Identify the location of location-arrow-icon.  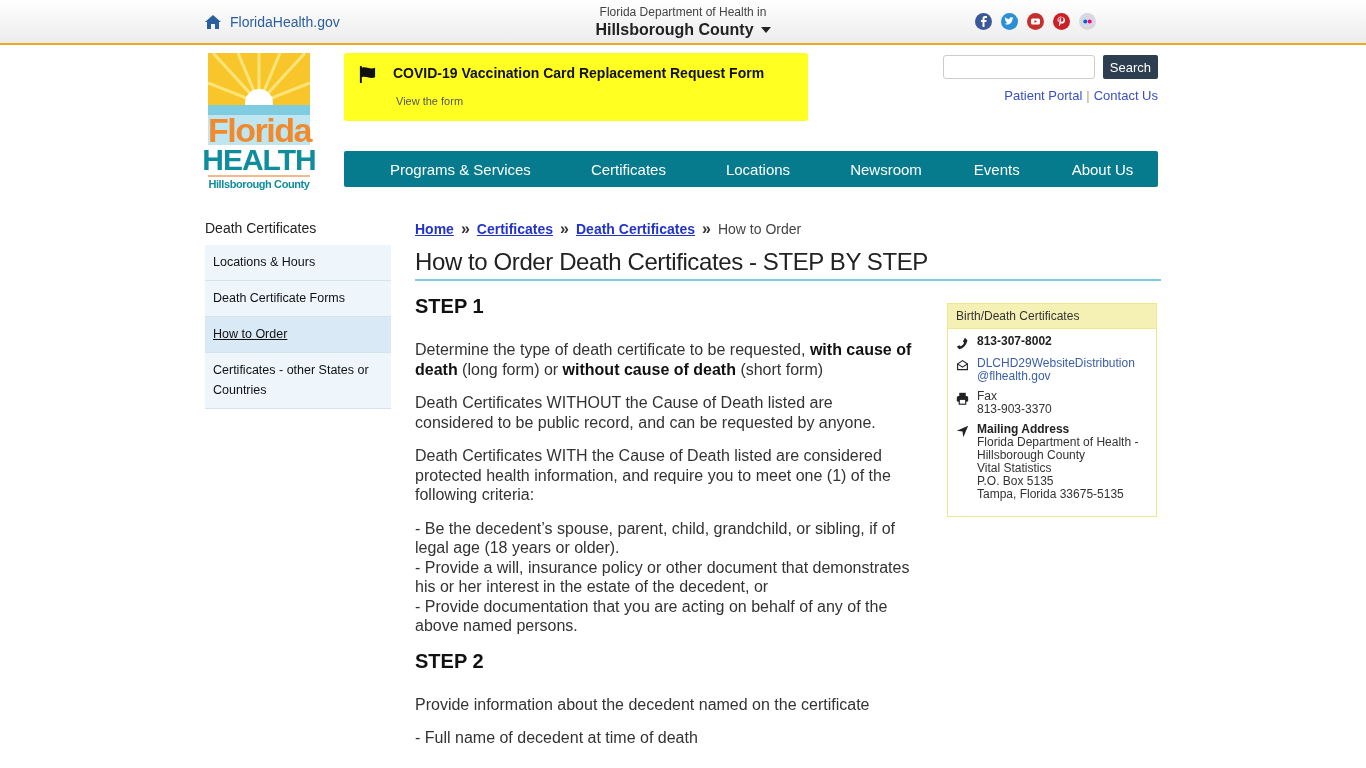
(962, 431).